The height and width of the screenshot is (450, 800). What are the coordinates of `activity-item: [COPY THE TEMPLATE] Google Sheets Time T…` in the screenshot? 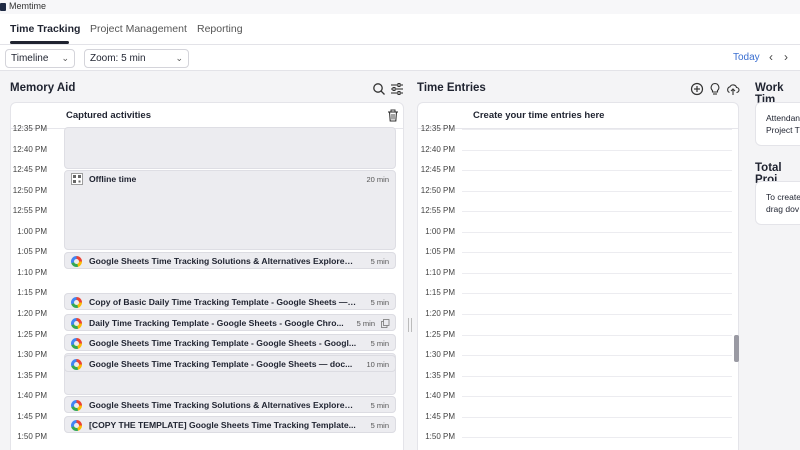 It's located at (230, 424).